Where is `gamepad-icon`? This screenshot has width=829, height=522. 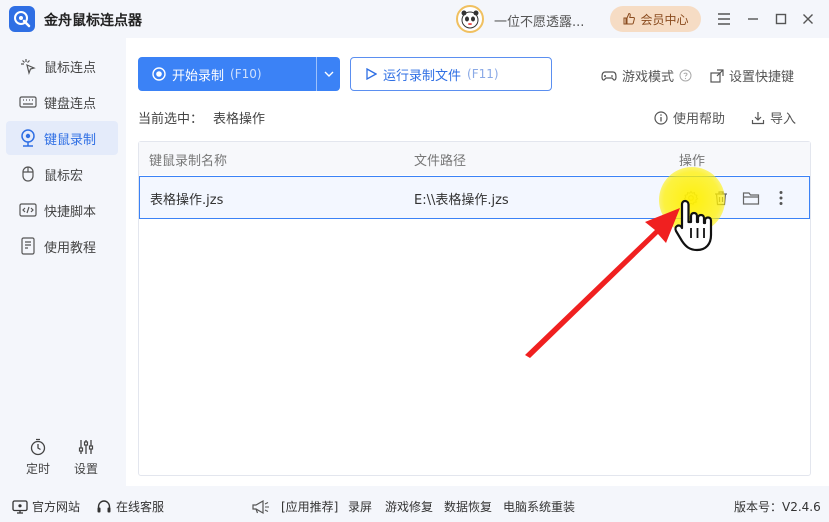
gamepad-icon is located at coordinates (609, 75).